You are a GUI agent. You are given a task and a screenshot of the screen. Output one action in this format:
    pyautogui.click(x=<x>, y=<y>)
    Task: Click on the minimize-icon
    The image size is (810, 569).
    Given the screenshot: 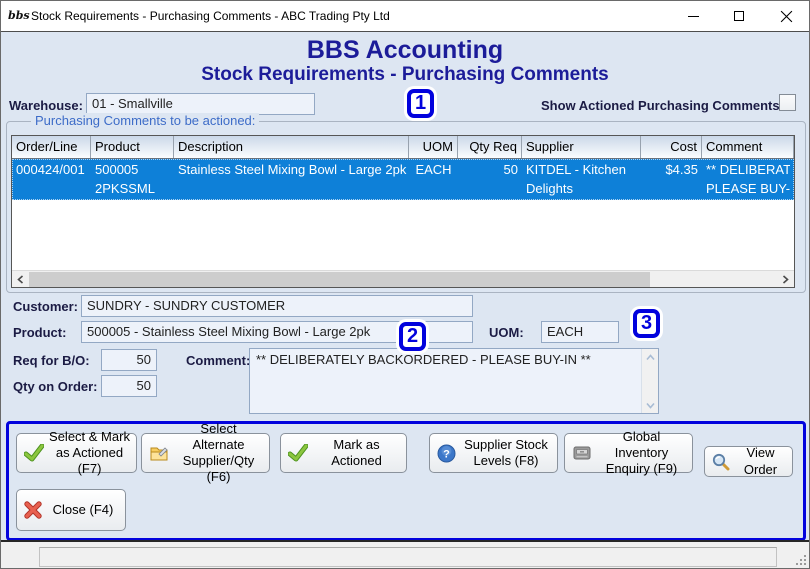 What is the action you would take?
    pyautogui.click(x=693, y=16)
    